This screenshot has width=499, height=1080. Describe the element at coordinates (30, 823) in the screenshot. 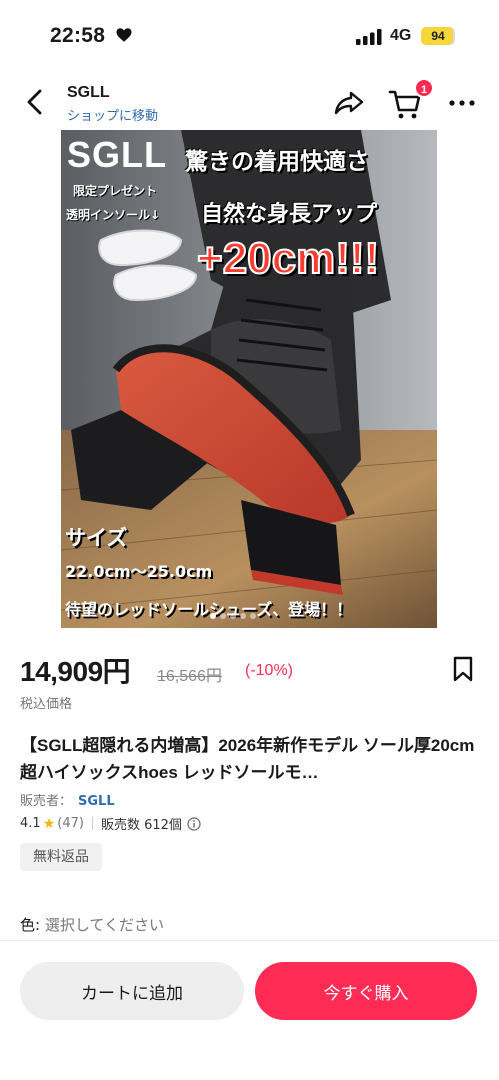

I see `rating-value: 4.1` at that location.